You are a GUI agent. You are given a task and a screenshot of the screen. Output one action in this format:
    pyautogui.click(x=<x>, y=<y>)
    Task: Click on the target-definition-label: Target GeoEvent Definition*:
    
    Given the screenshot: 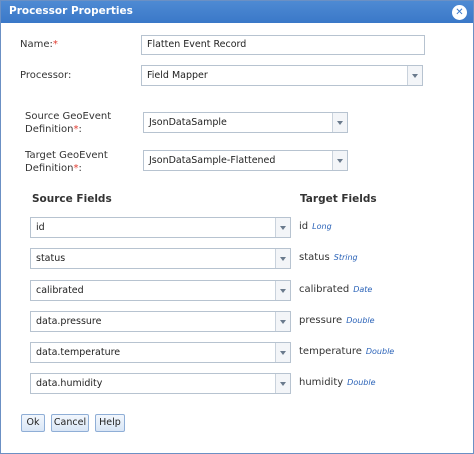 What is the action you would take?
    pyautogui.click(x=66, y=162)
    